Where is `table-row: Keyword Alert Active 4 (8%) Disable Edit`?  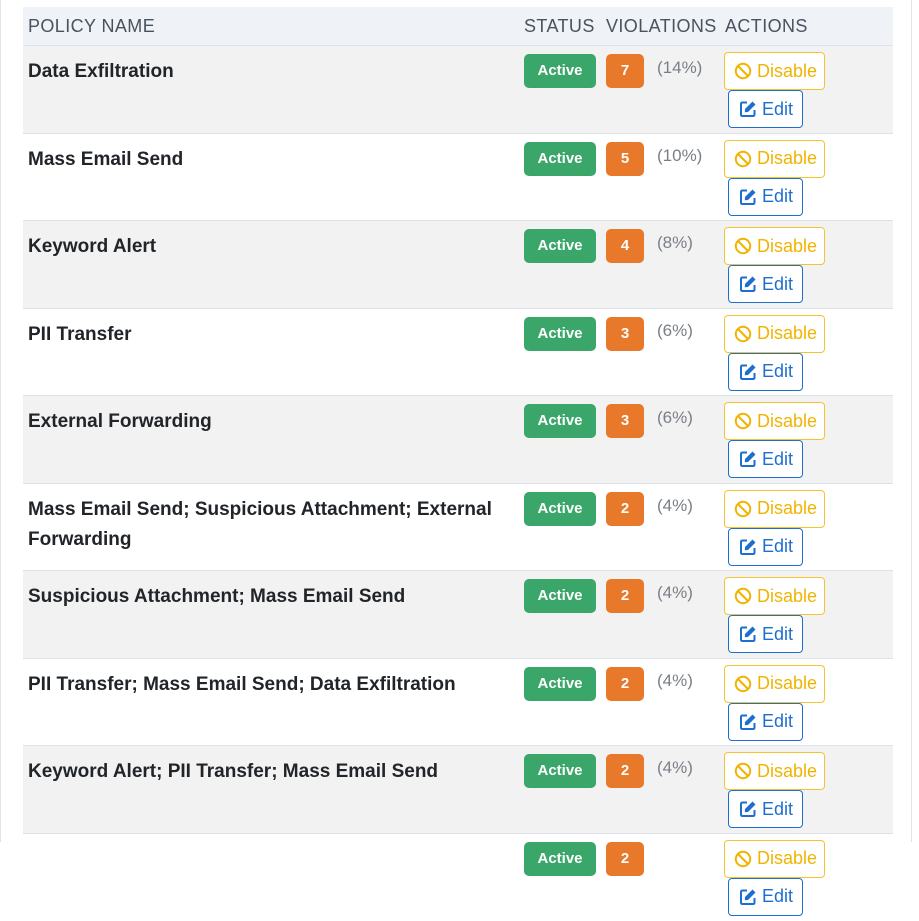
table-row: Keyword Alert Active 4 (8%) Disable Edit is located at coordinates (458, 264).